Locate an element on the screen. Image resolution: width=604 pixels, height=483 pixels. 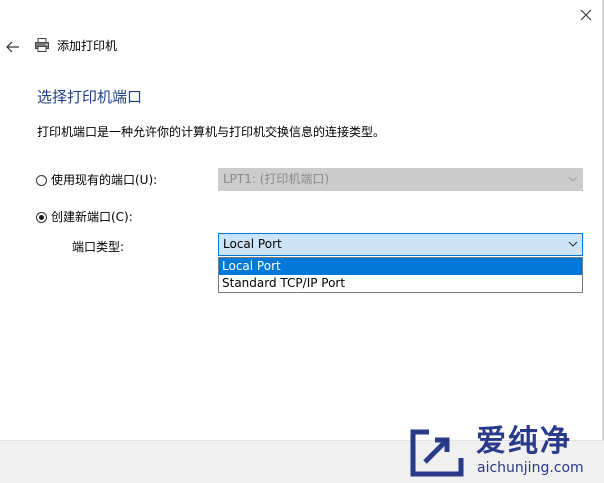
dropdown-option-local-port: Local Port is located at coordinates (400, 266).